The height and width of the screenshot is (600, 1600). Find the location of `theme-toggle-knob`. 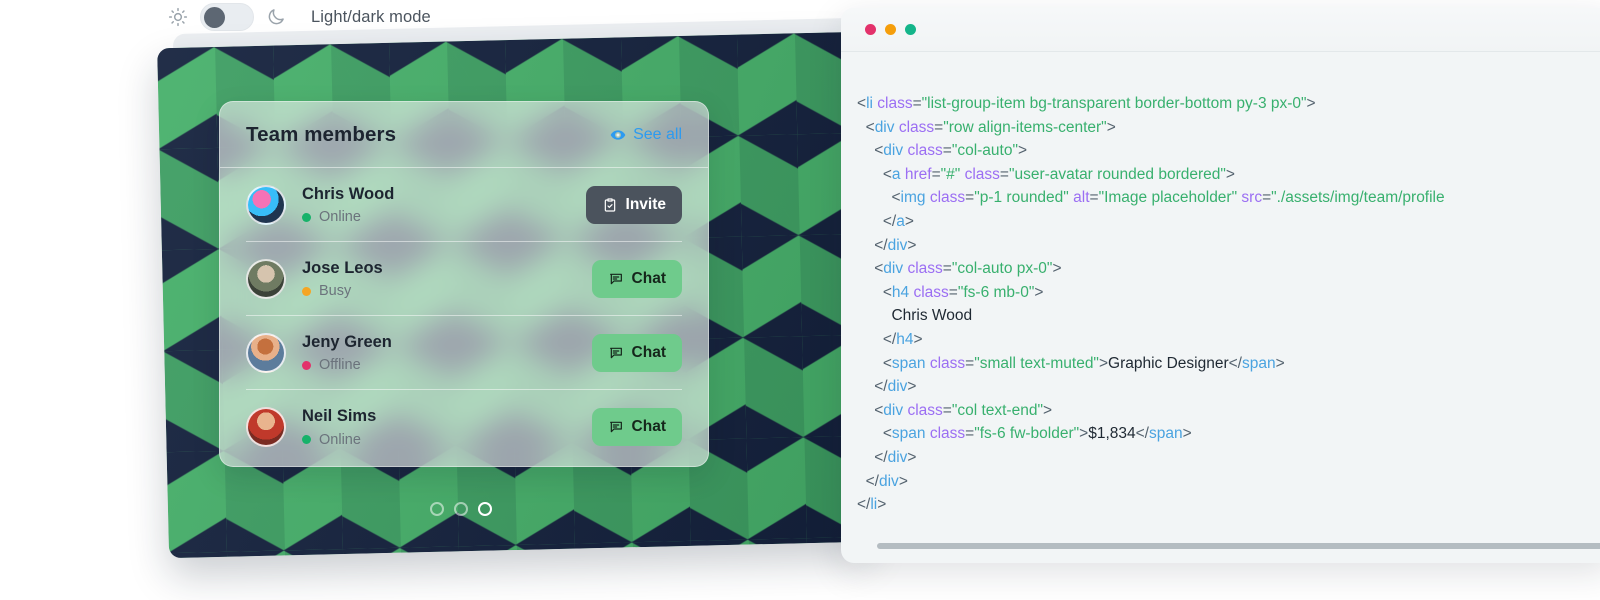

theme-toggle-knob is located at coordinates (214, 17).